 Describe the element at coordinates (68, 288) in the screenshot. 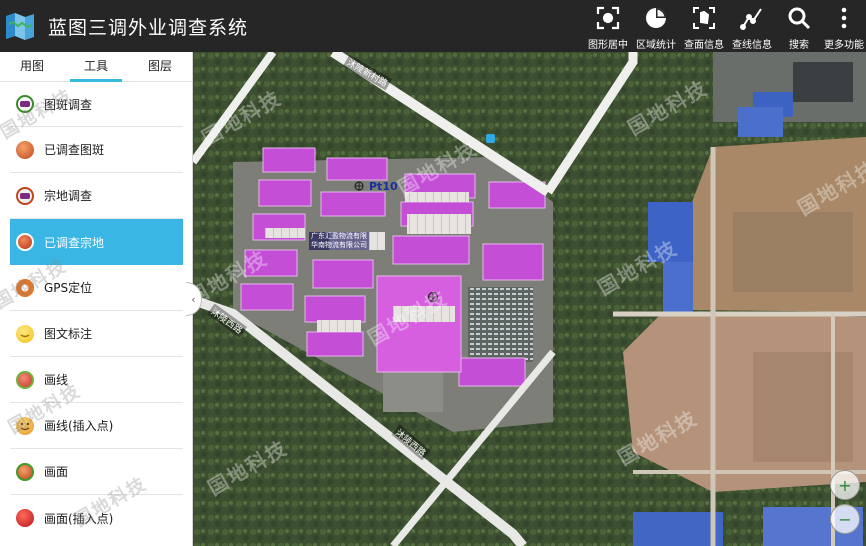

I see `tool-label: GPS定位` at that location.